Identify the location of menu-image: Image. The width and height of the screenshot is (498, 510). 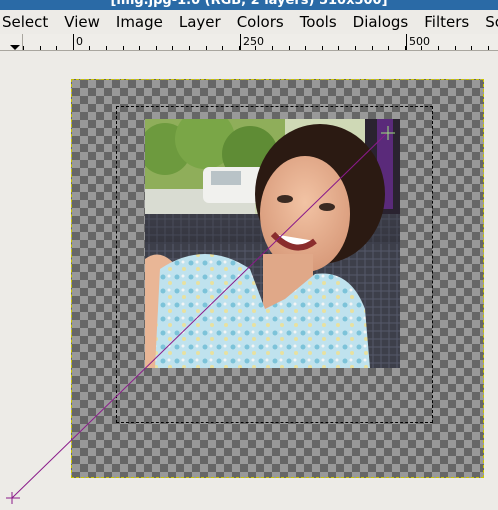
(139, 22).